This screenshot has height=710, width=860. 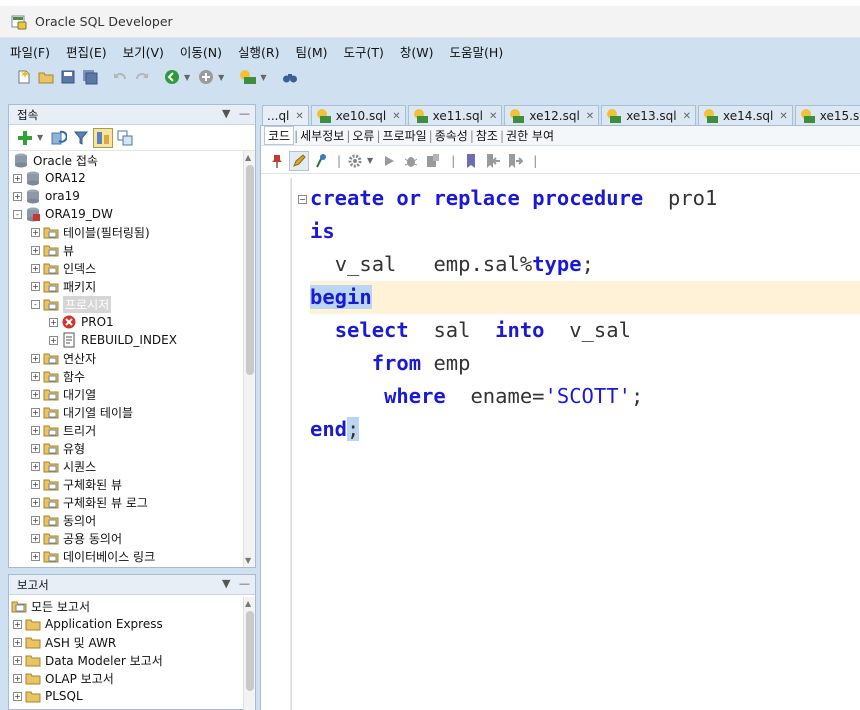 What do you see at coordinates (172, 77) in the screenshot?
I see `back-icon` at bounding box center [172, 77].